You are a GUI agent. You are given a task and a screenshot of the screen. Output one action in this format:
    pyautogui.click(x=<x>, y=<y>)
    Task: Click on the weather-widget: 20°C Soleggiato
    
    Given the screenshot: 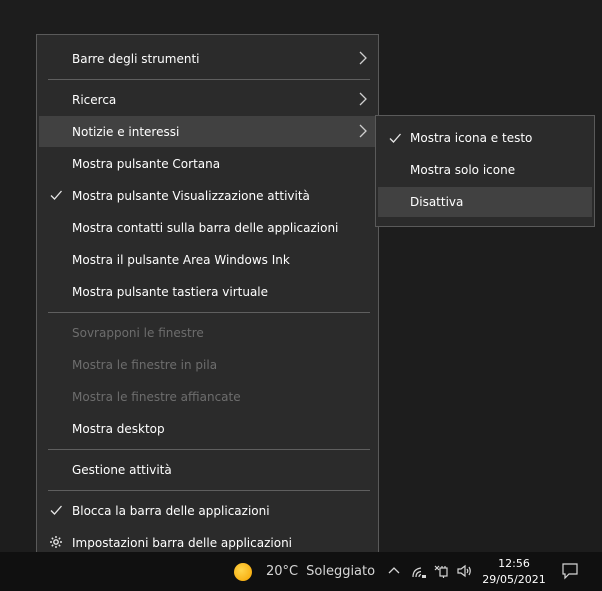 What is the action you would take?
    pyautogui.click(x=304, y=571)
    